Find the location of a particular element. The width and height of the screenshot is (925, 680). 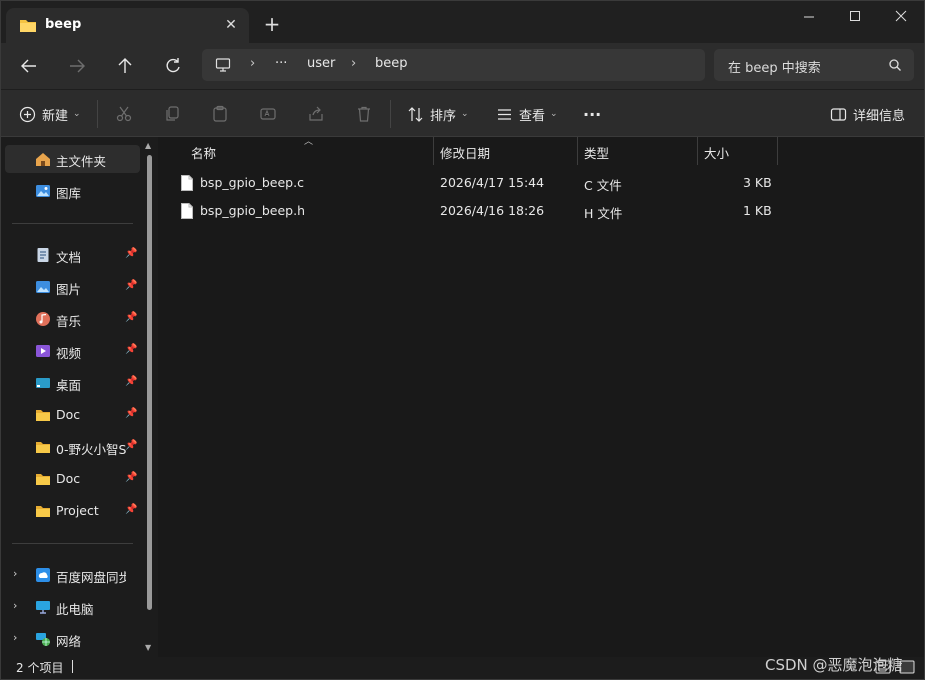

search-icon is located at coordinates (895, 65).